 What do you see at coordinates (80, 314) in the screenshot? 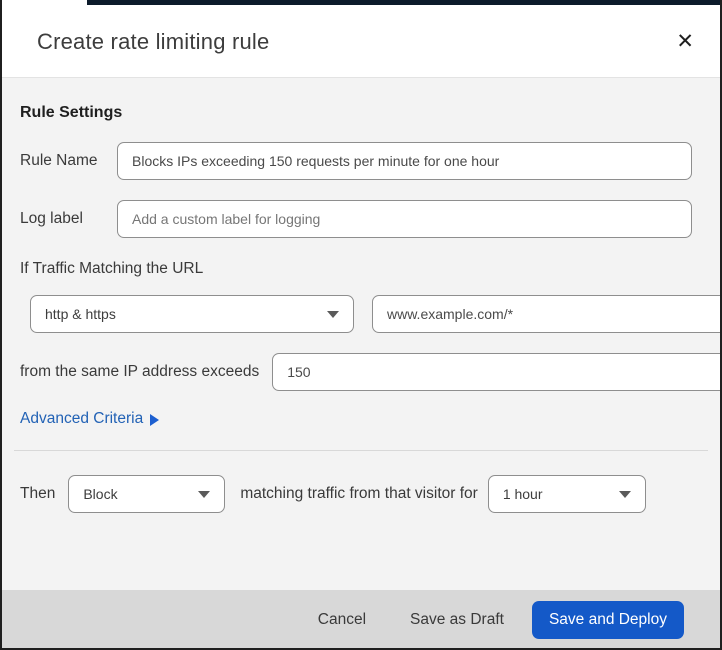
I see `scheme-select-value: http & https` at bounding box center [80, 314].